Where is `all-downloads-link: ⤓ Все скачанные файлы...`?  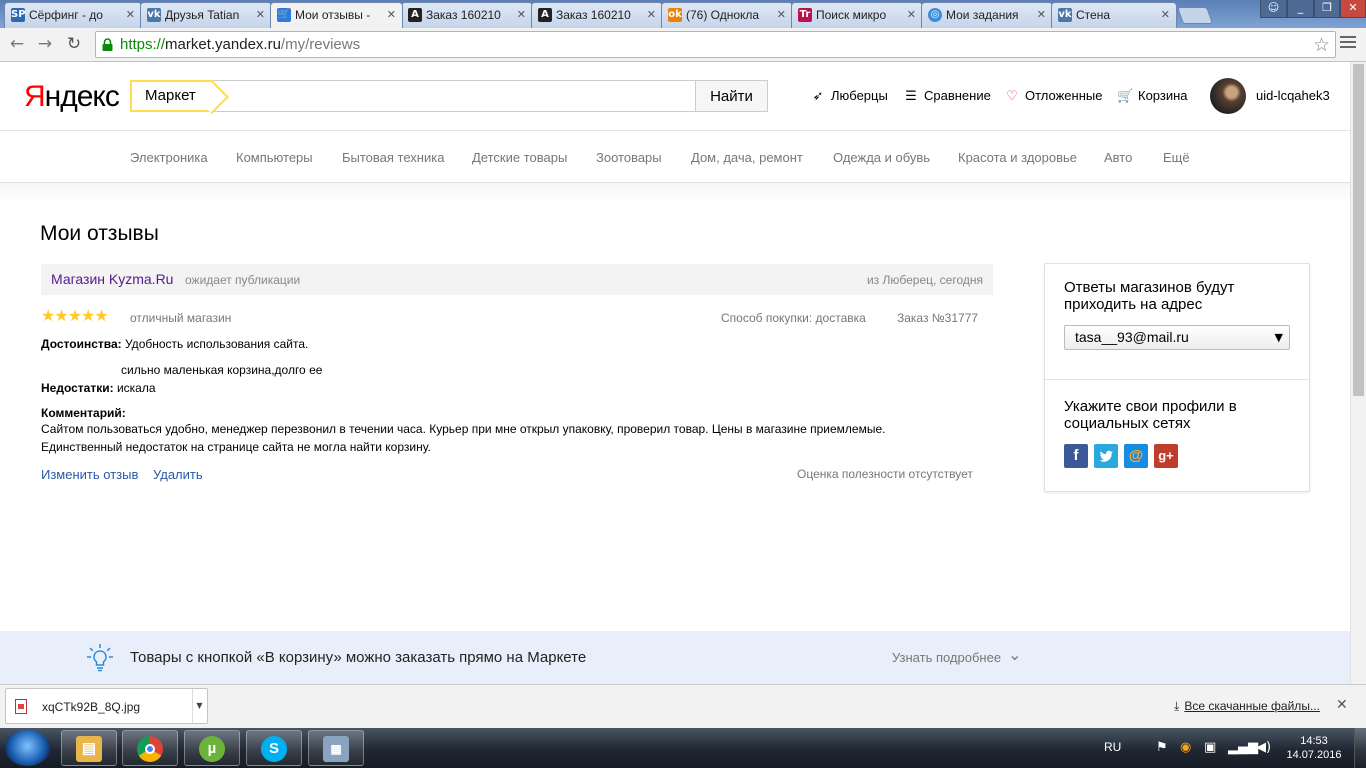
all-downloads-link: ⤓ Все скачанные файлы... is located at coordinates (1247, 706).